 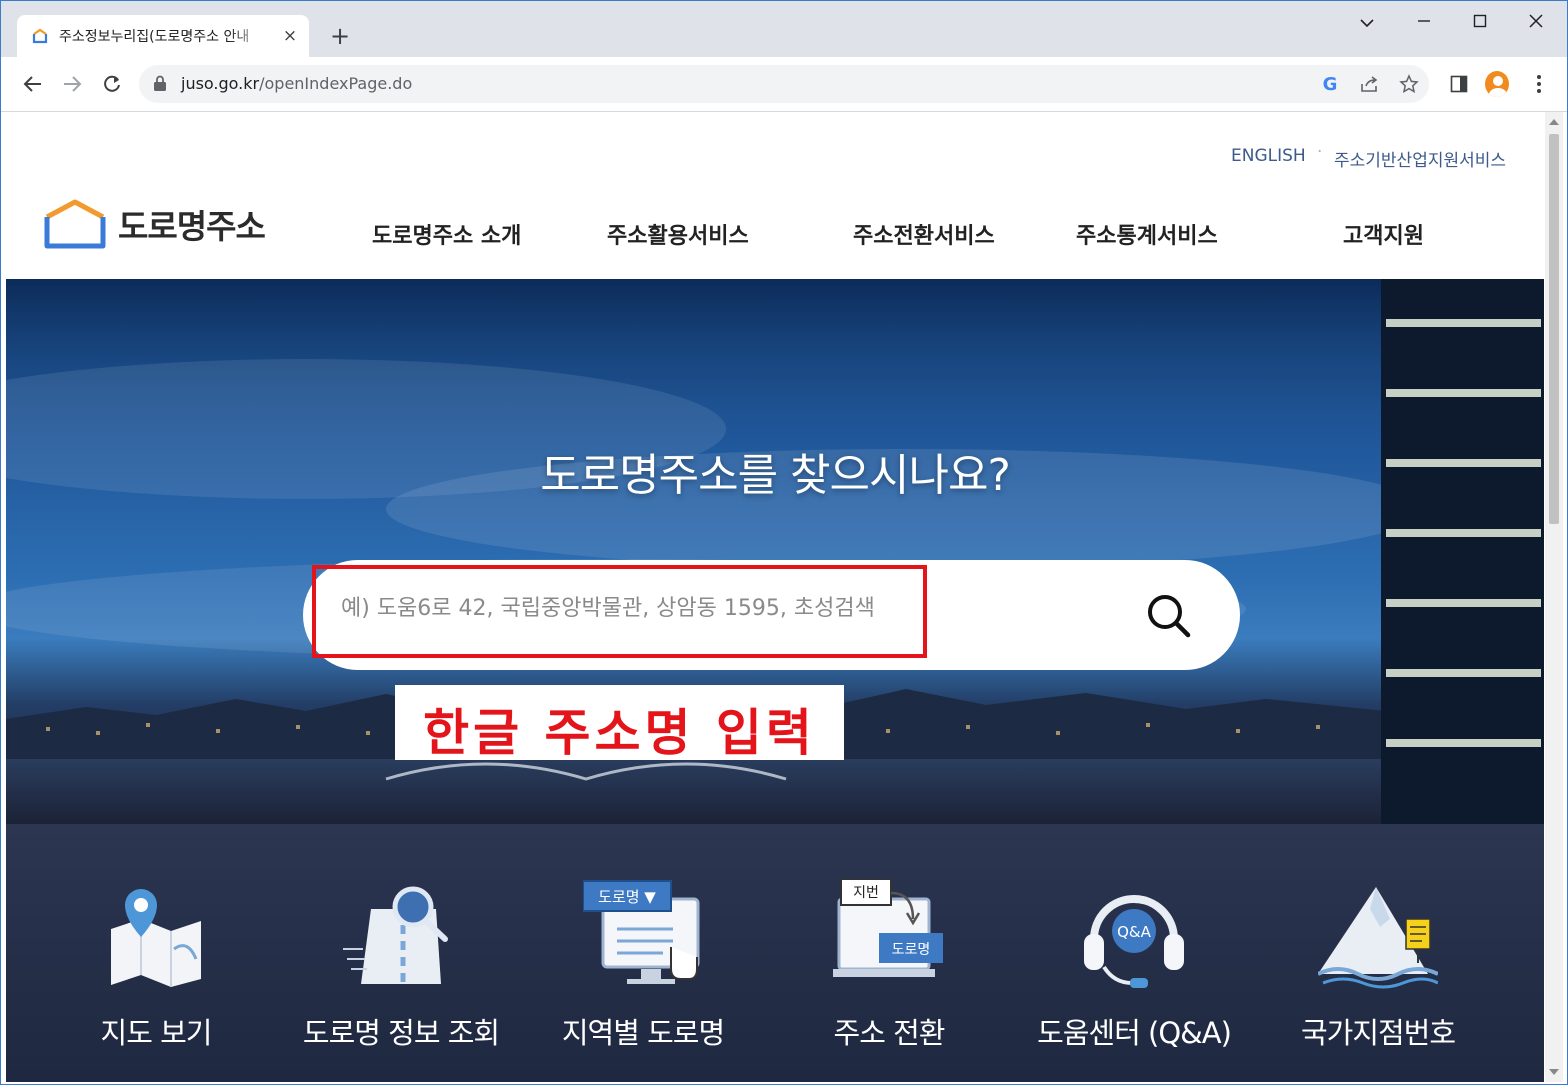 I want to click on convert-badge-to: 도로명, so click(x=911, y=950).